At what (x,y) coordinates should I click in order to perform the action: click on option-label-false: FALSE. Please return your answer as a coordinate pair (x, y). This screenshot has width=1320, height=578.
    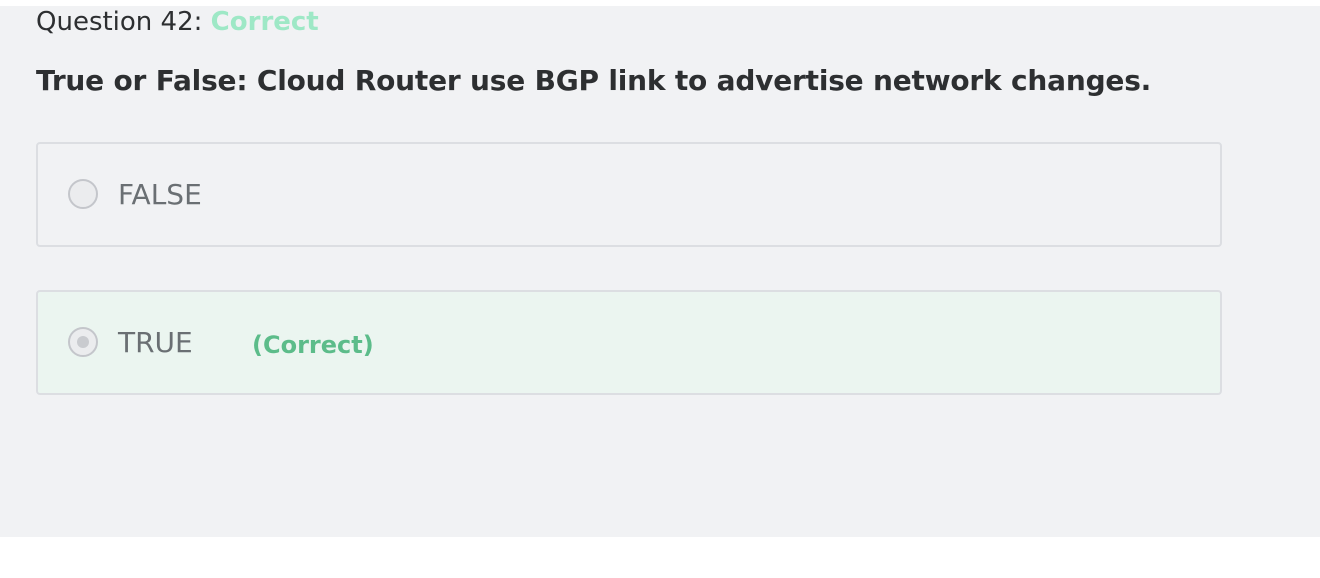
    Looking at the image, I should click on (160, 194).